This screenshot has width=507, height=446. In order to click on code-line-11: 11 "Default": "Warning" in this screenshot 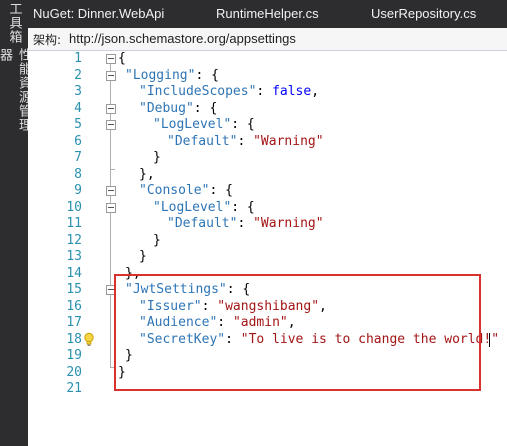, I will do `click(267, 224)`.